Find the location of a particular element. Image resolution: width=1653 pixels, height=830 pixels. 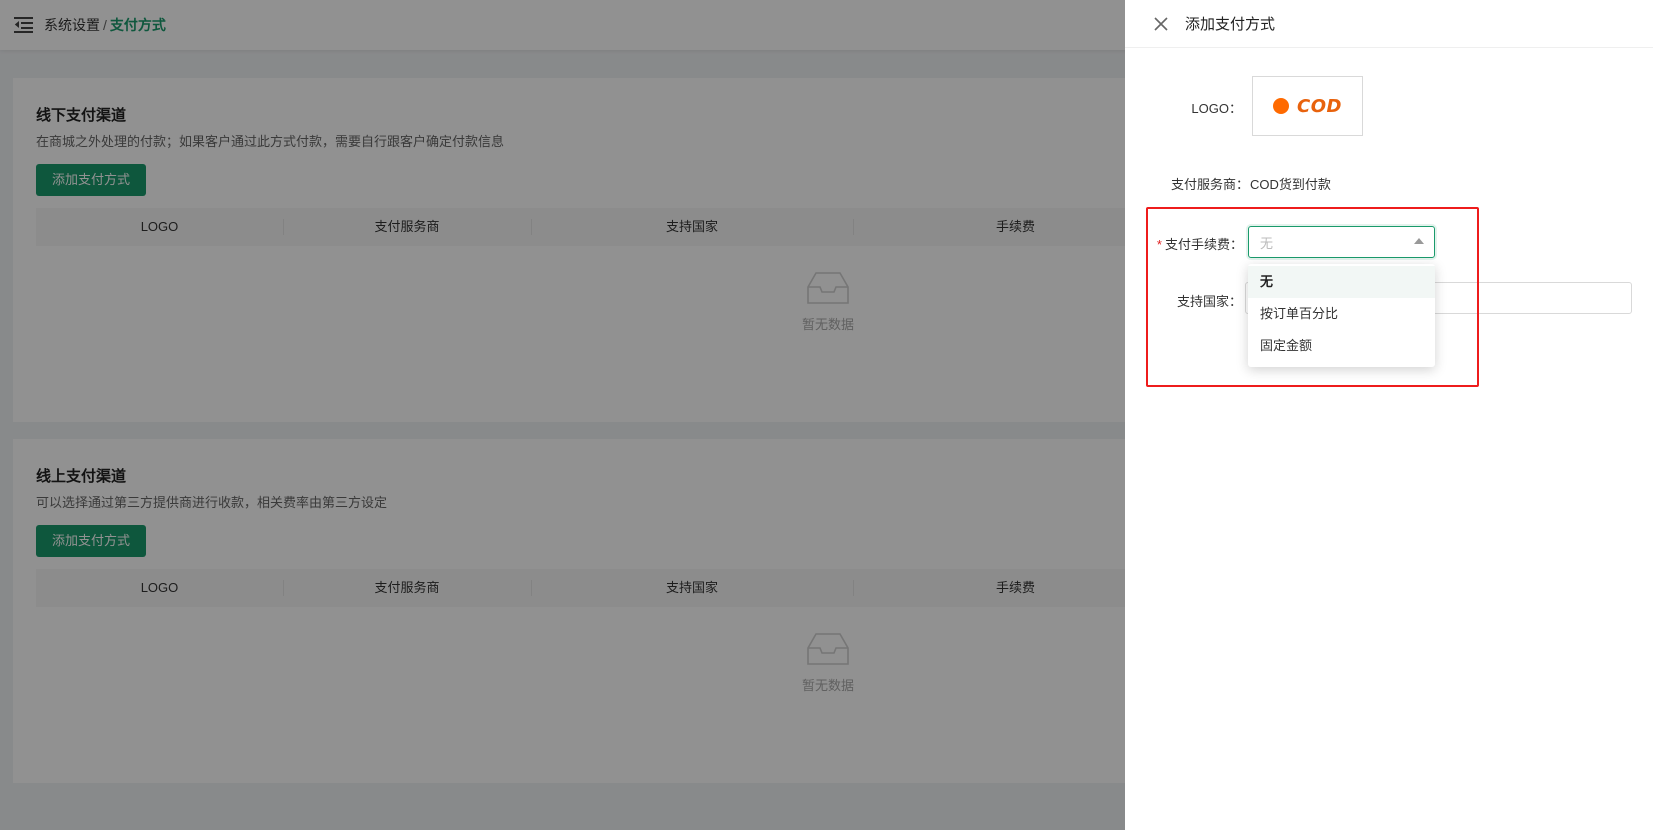

cod-logo-dot-icon is located at coordinates (1281, 106).